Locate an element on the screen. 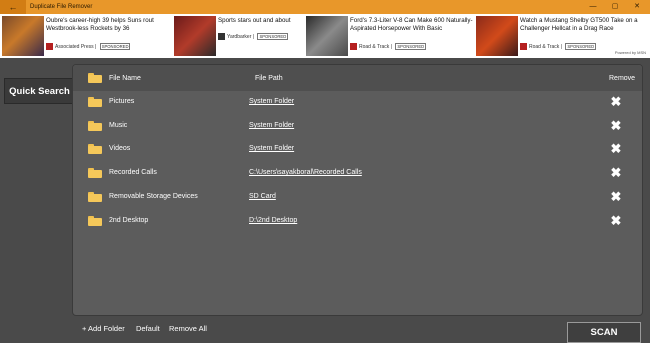  table-row: Music System Folder ✖ is located at coordinates (357, 127).